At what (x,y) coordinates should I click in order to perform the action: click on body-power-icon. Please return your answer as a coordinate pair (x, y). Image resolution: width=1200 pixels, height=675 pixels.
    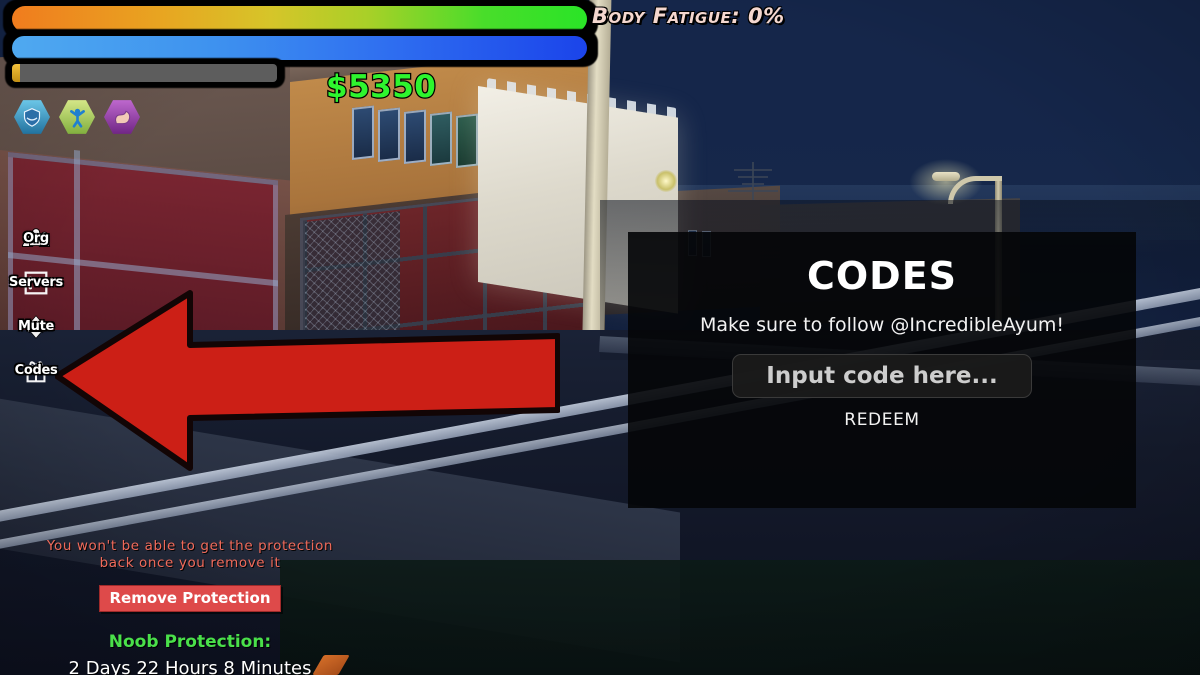
    Looking at the image, I should click on (77, 117).